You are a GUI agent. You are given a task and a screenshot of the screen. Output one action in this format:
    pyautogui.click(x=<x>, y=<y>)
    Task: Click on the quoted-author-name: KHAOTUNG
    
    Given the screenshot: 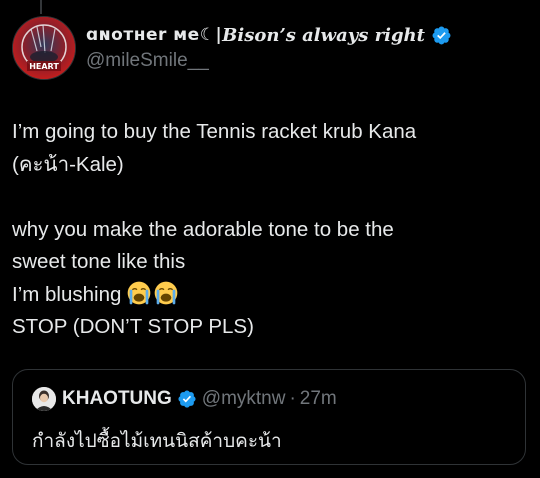 What is the action you would take?
    pyautogui.click(x=117, y=399)
    